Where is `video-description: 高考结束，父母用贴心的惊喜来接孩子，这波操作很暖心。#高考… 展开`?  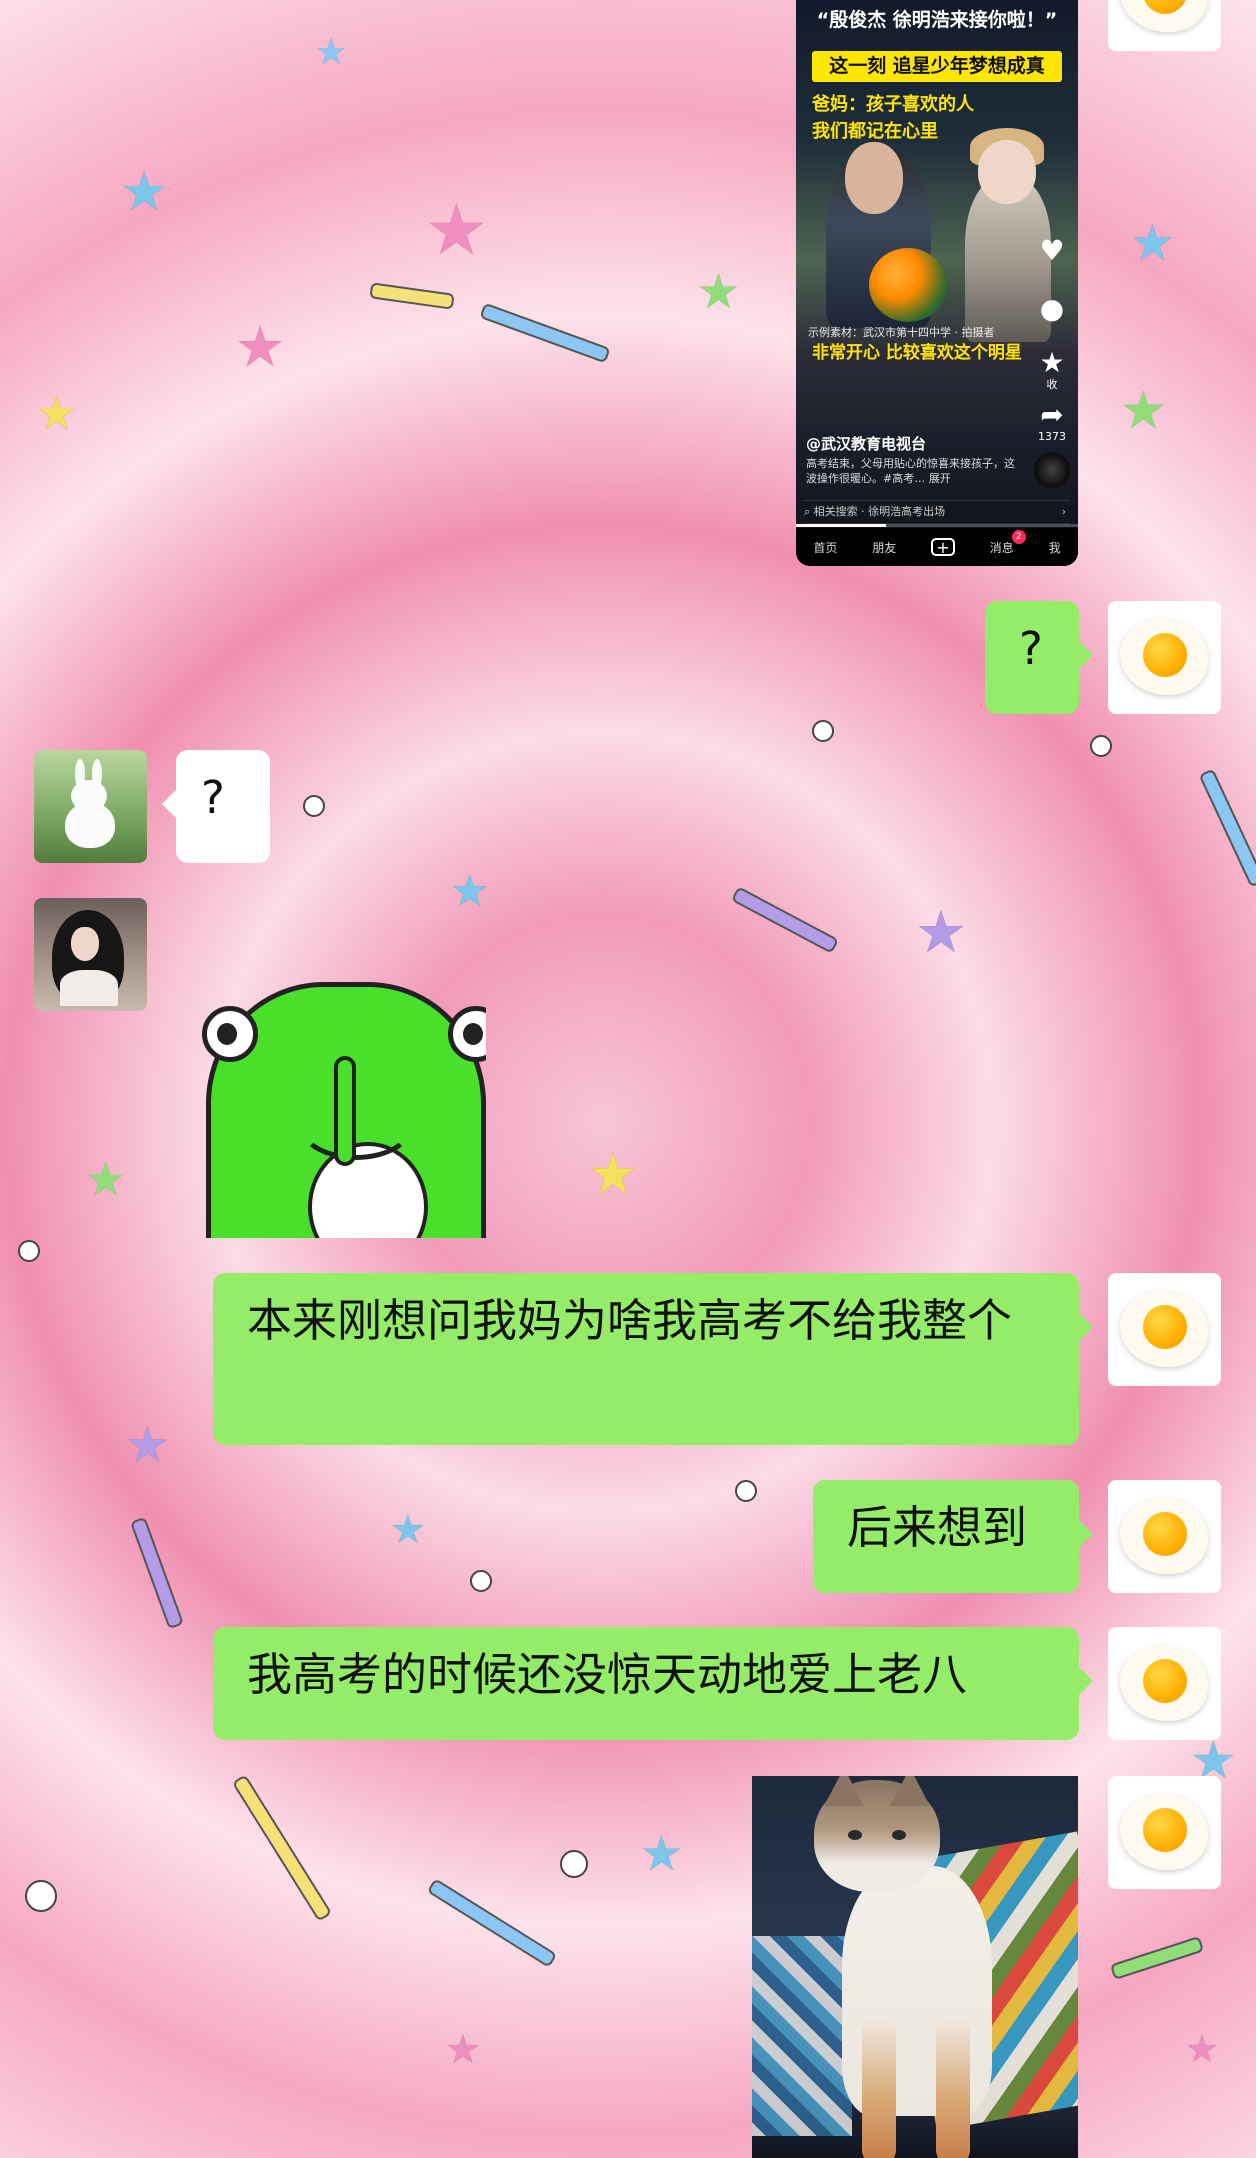
video-description: 高考结束，父母用贴心的惊喜来接孩子，这波操作很暖心。#高考… 展开 is located at coordinates (910, 471).